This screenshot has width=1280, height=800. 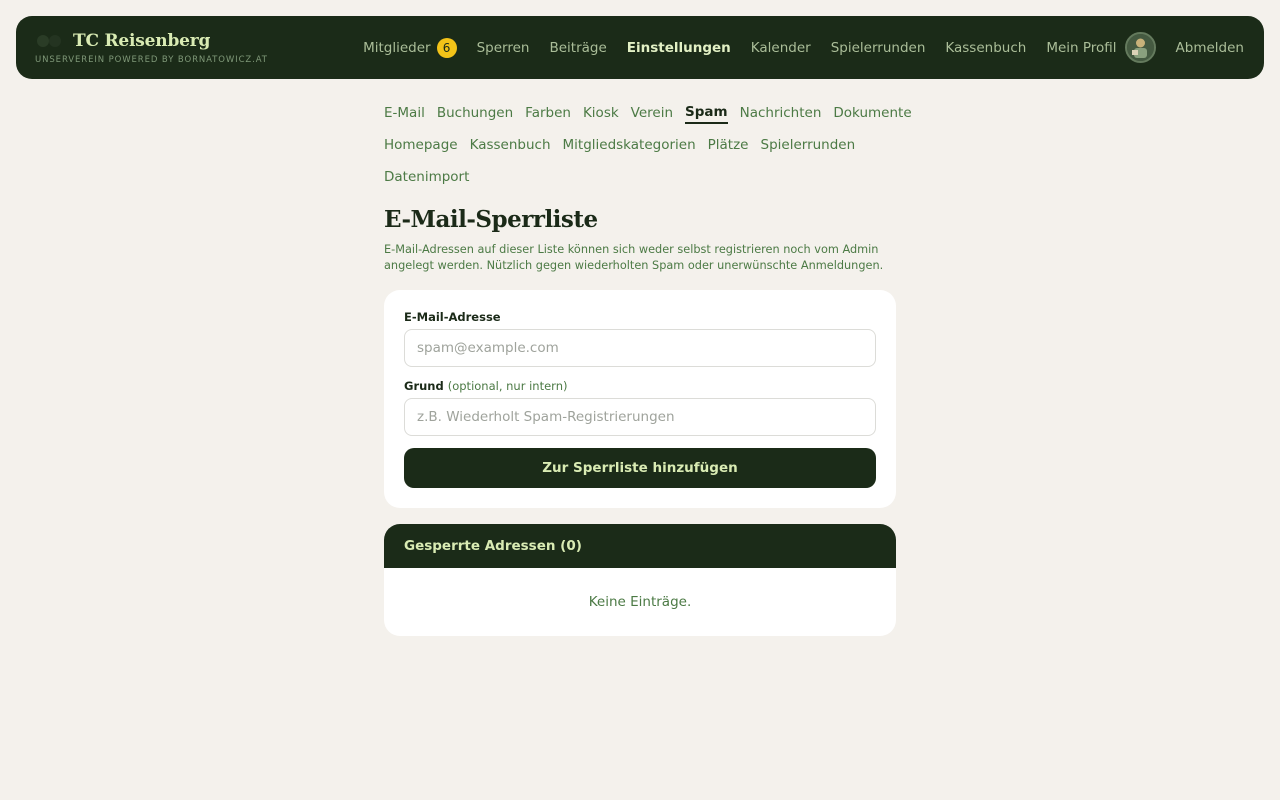 I want to click on tab-documents: Dokumente, so click(x=872, y=114).